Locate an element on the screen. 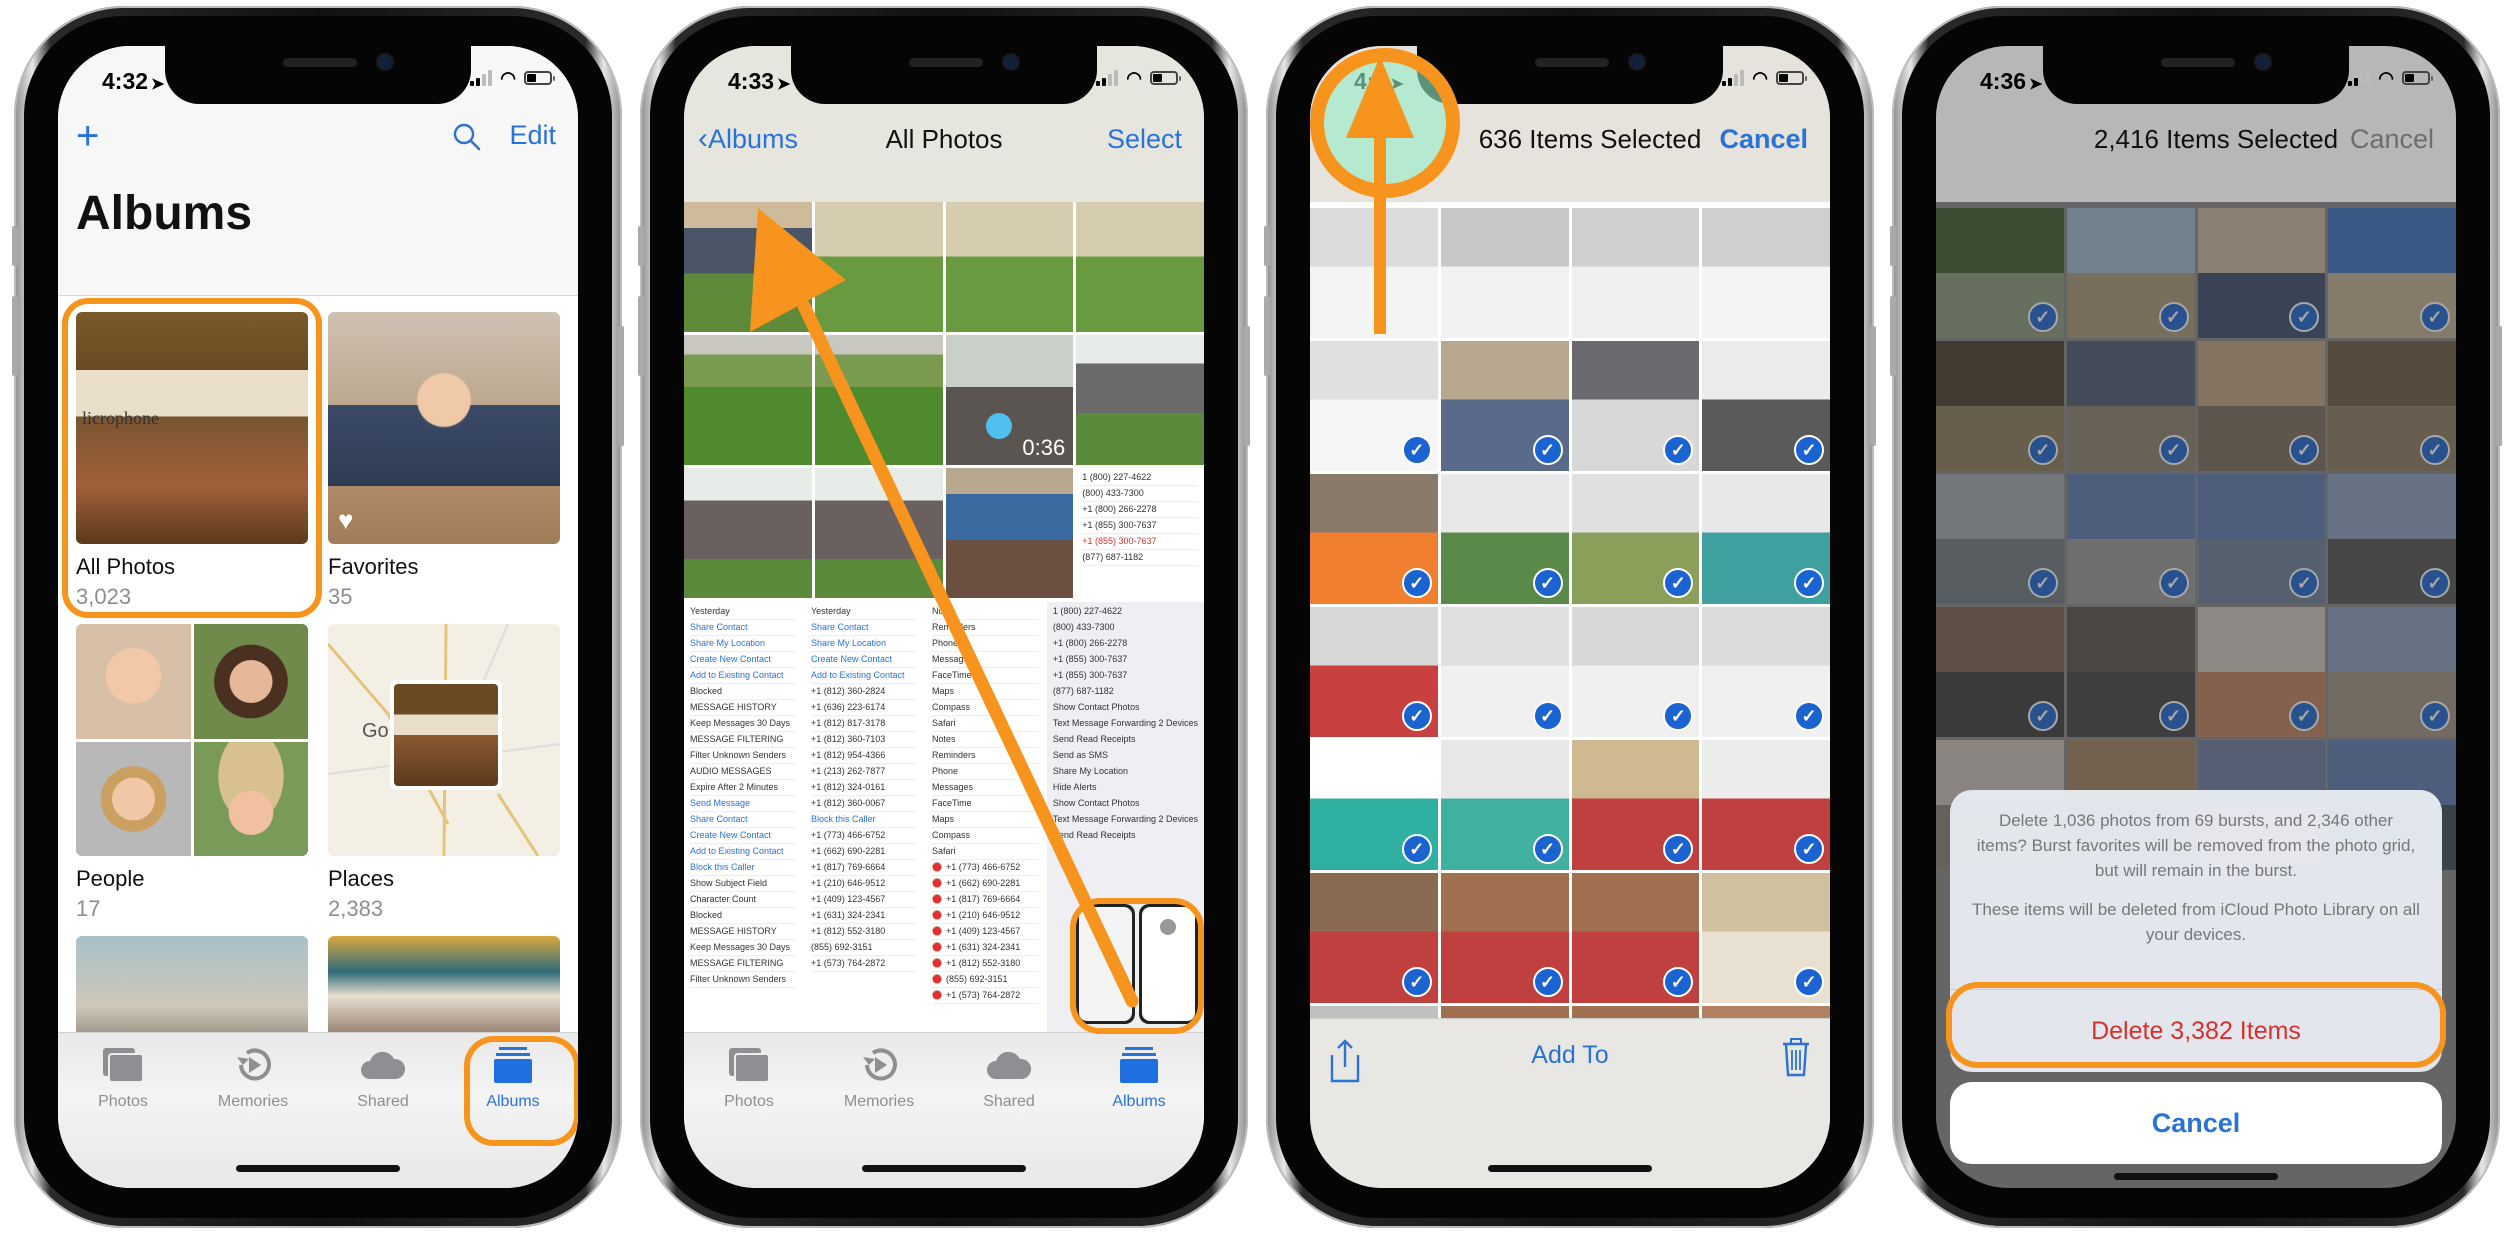  list-row: Notes is located at coordinates (984, 612).